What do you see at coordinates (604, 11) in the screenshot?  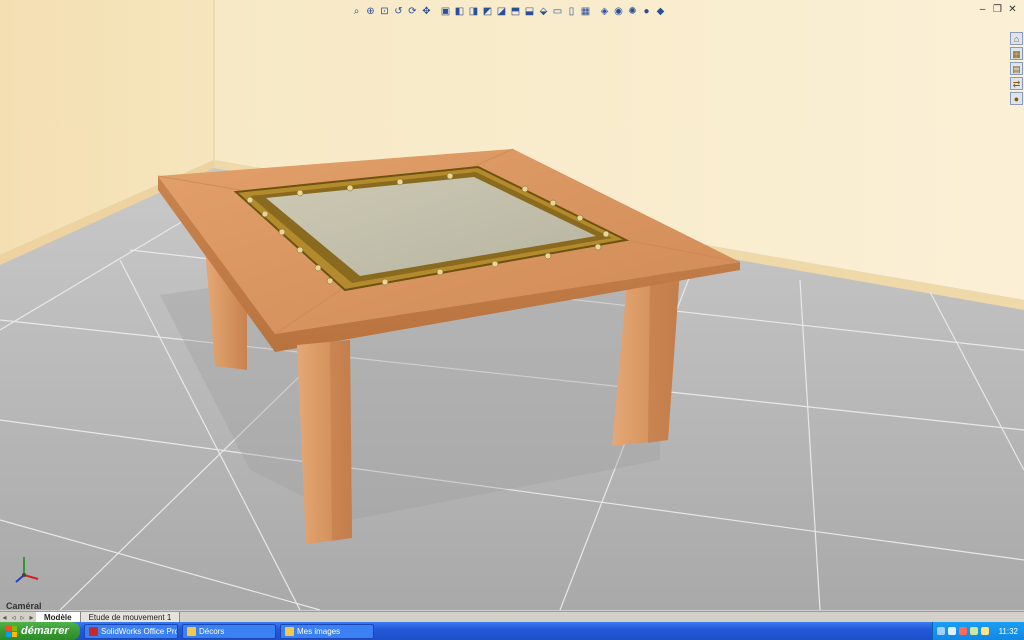 I see `display-style-icon: ◈` at bounding box center [604, 11].